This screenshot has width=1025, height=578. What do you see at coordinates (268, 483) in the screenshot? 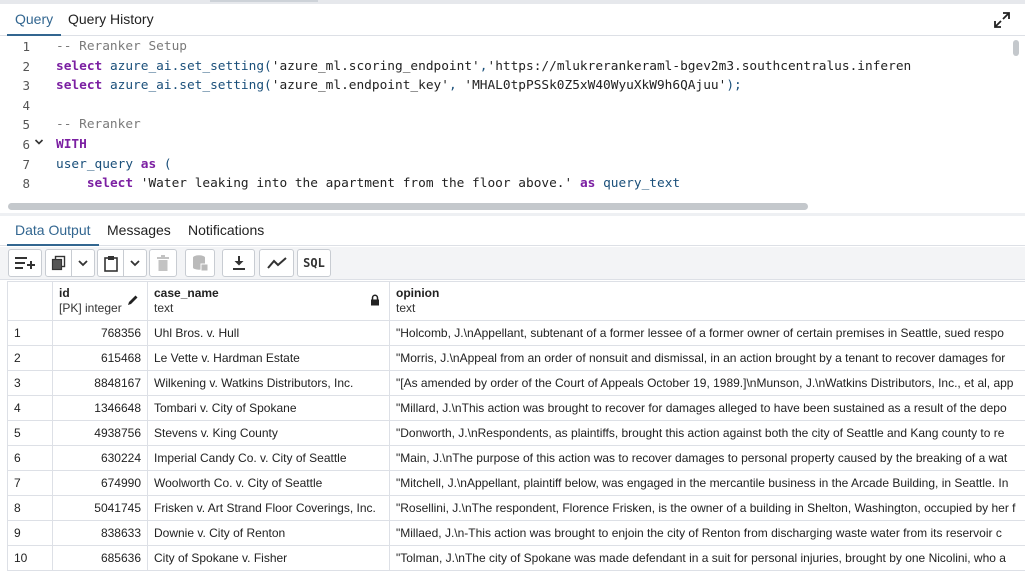
I see `cell-case-name: Woolworth Co. v. City of Seattle` at bounding box center [268, 483].